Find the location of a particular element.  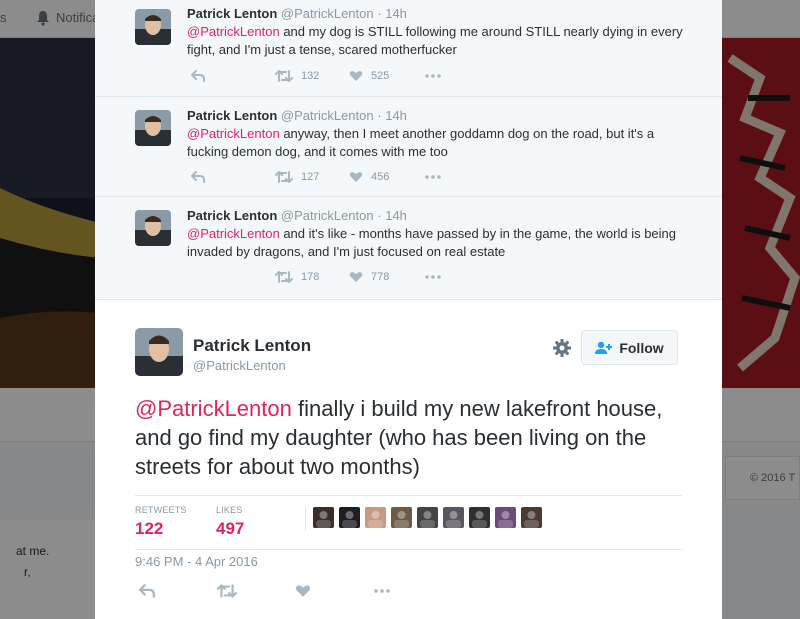

like-button: 456 is located at coordinates (369, 177).